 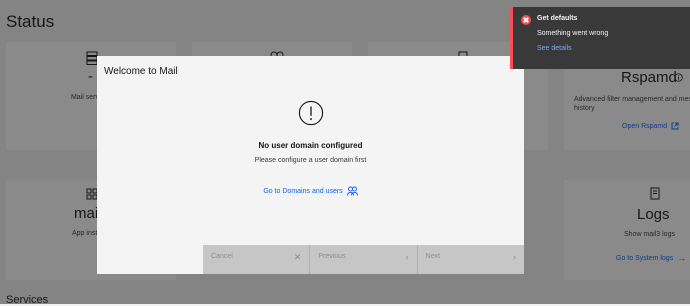 I want to click on user-group-icon, so click(x=352, y=191).